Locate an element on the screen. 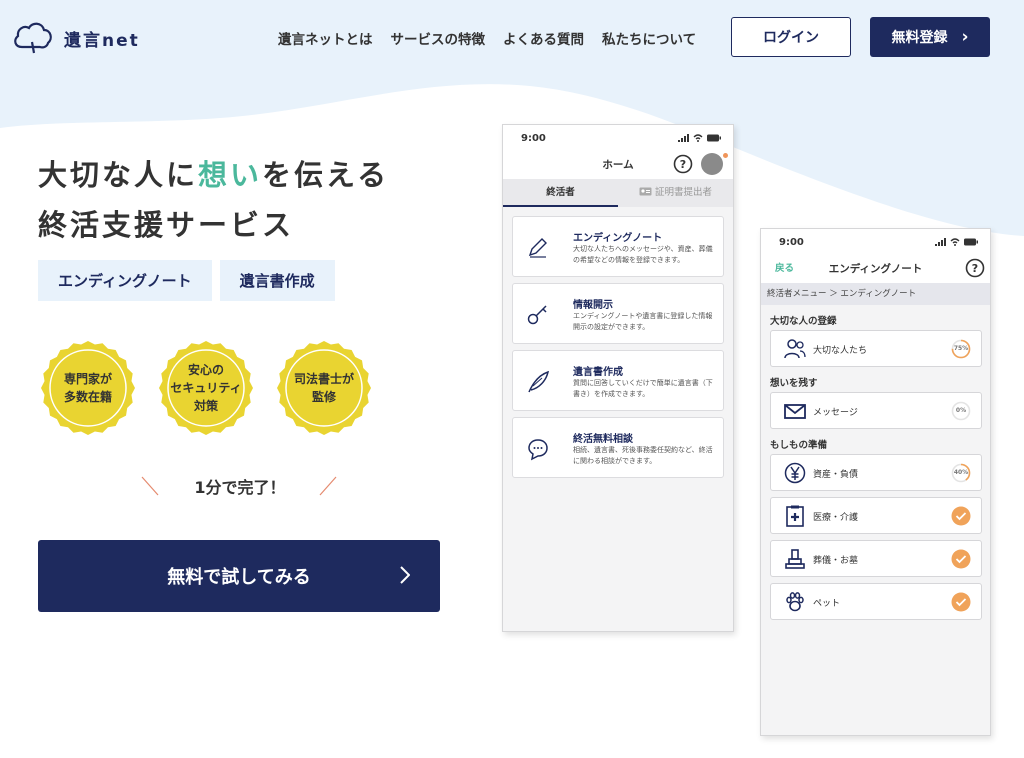 This screenshot has width=1024, height=758. badge-security: 安心の セキュリティ 対策 is located at coordinates (206, 388).